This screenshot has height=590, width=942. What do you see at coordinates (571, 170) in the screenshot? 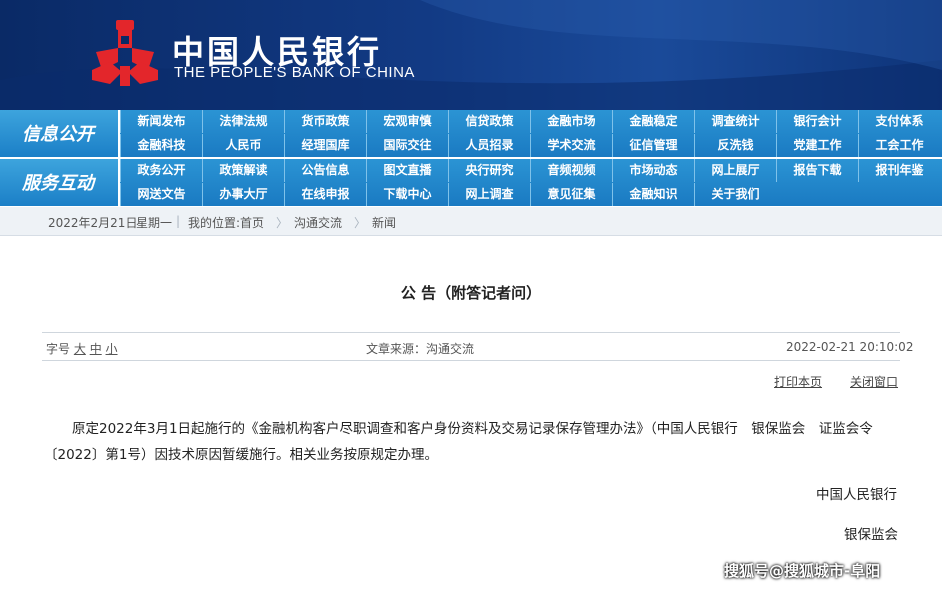
I see `nav-item: 音频视频` at bounding box center [571, 170].